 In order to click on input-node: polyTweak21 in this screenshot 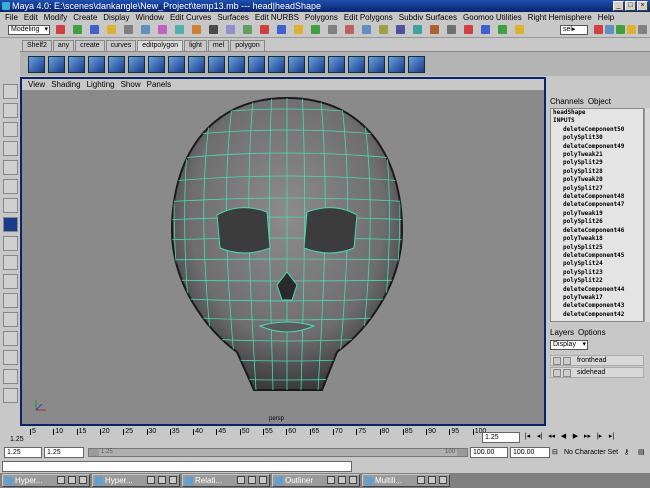, I will do `click(597, 155)`.